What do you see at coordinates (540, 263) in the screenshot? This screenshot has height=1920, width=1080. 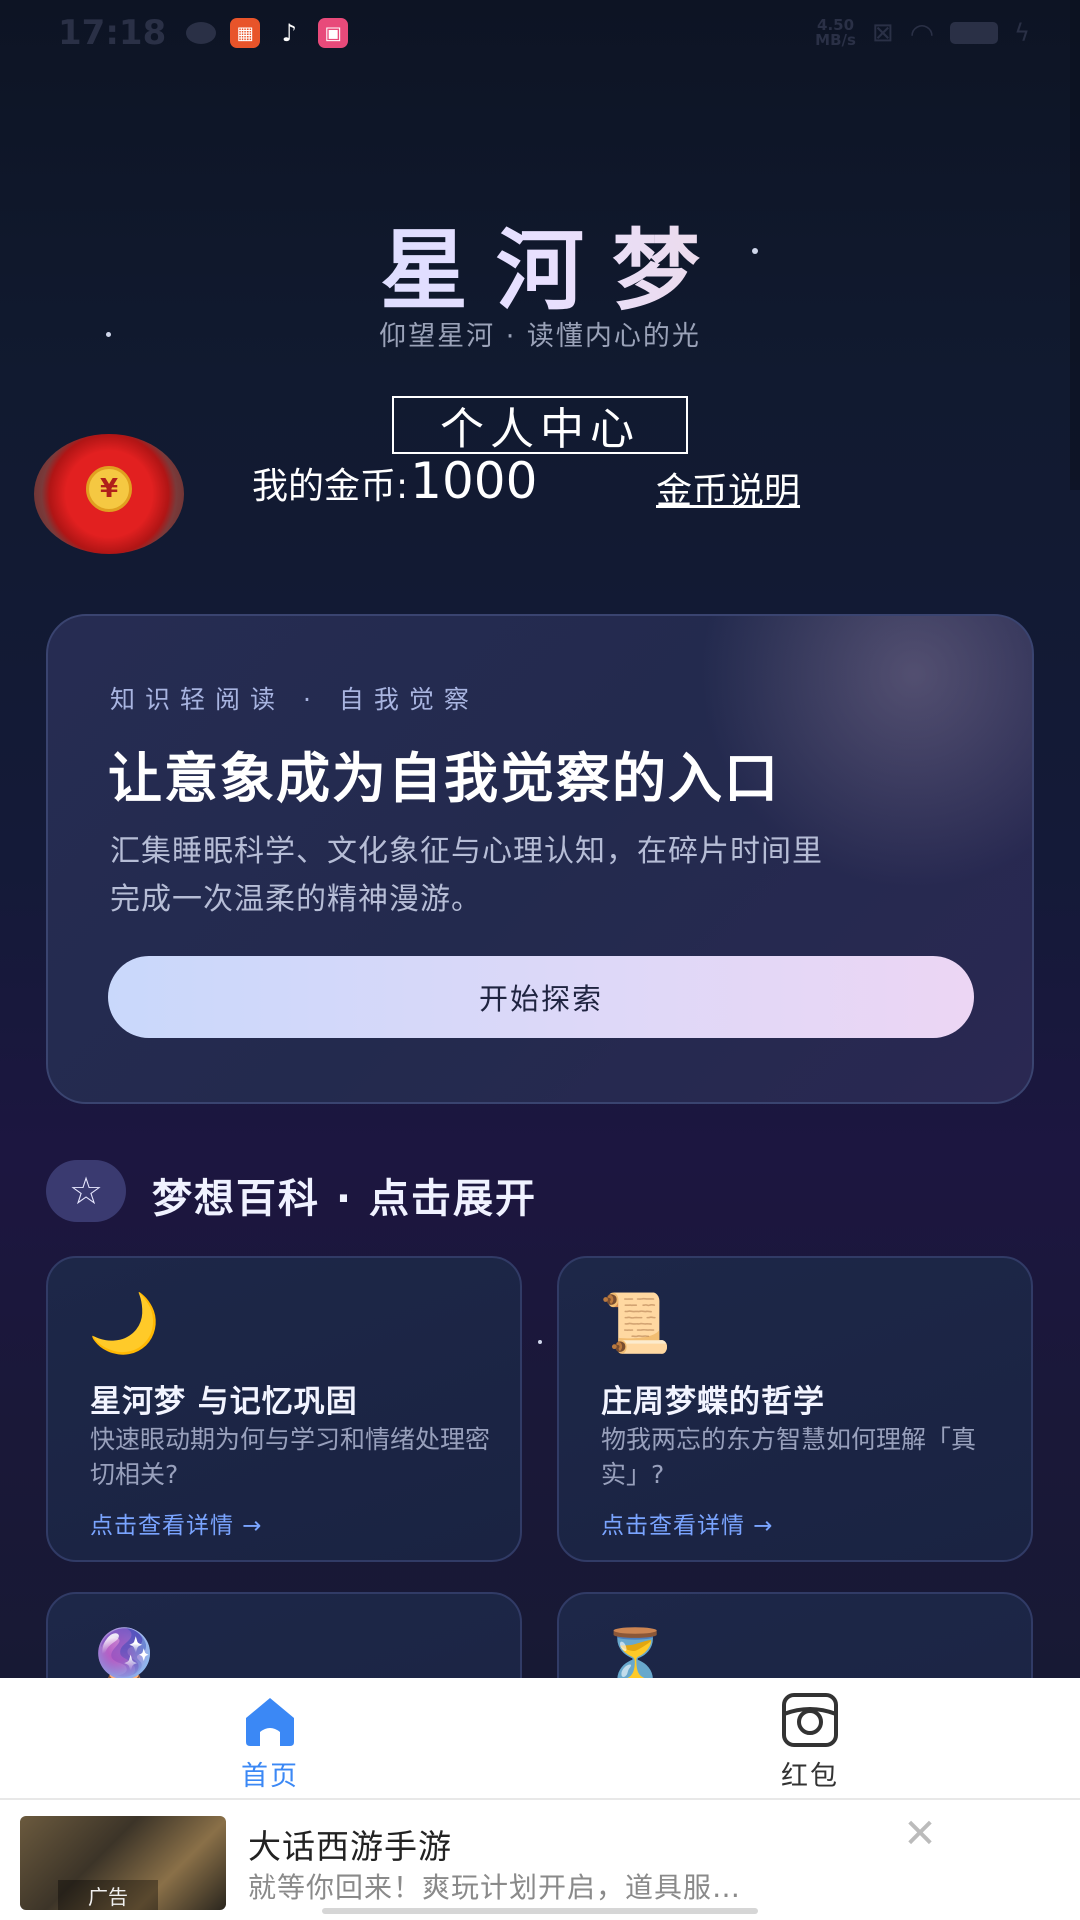 I see `app-title: 星河梦` at bounding box center [540, 263].